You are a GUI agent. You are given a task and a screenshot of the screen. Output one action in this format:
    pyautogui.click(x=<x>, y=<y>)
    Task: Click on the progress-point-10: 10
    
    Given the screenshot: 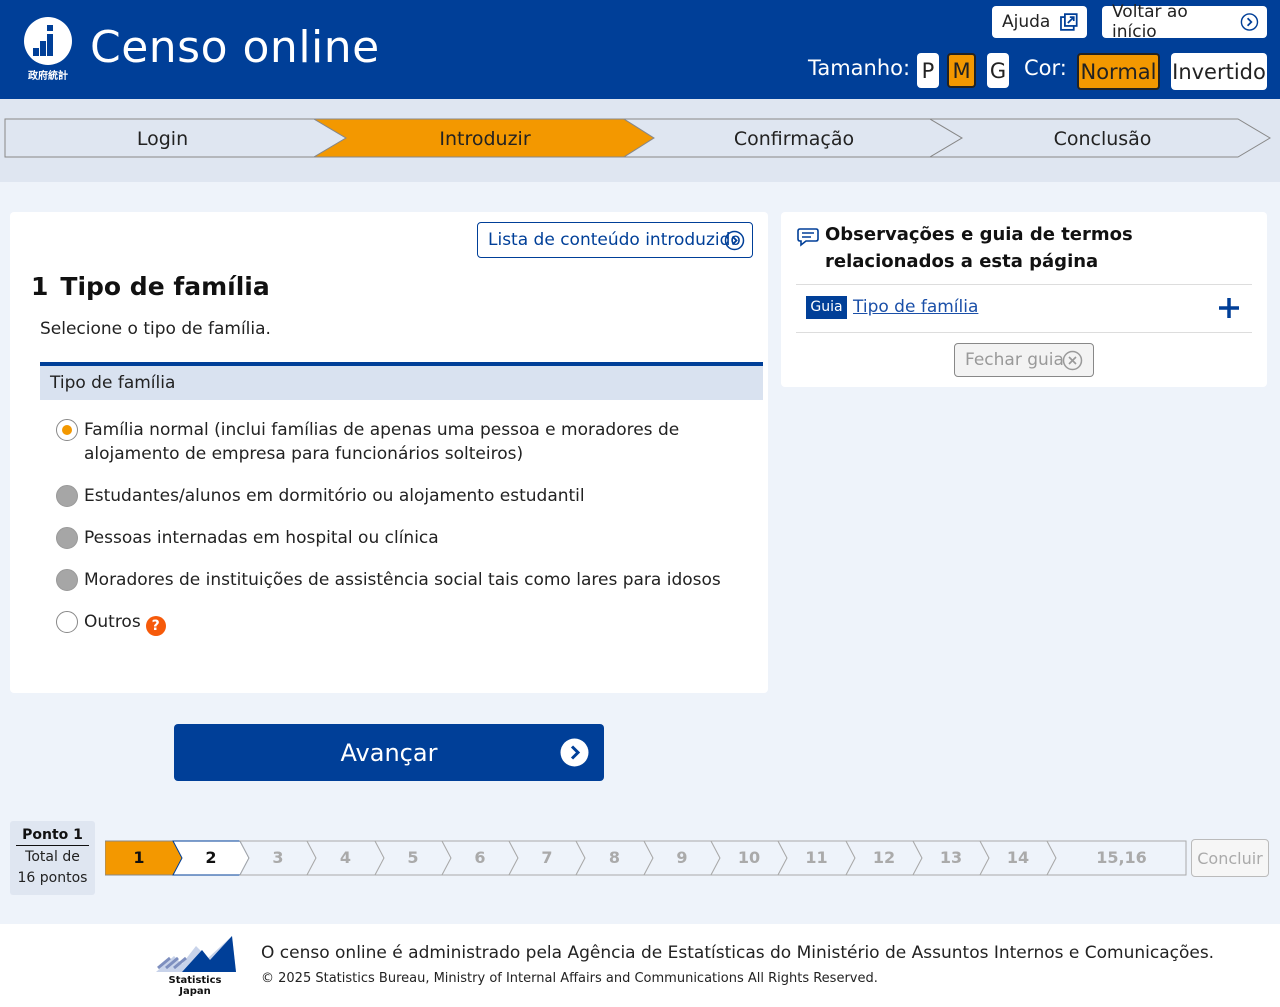 What is the action you would take?
    pyautogui.click(x=749, y=857)
    